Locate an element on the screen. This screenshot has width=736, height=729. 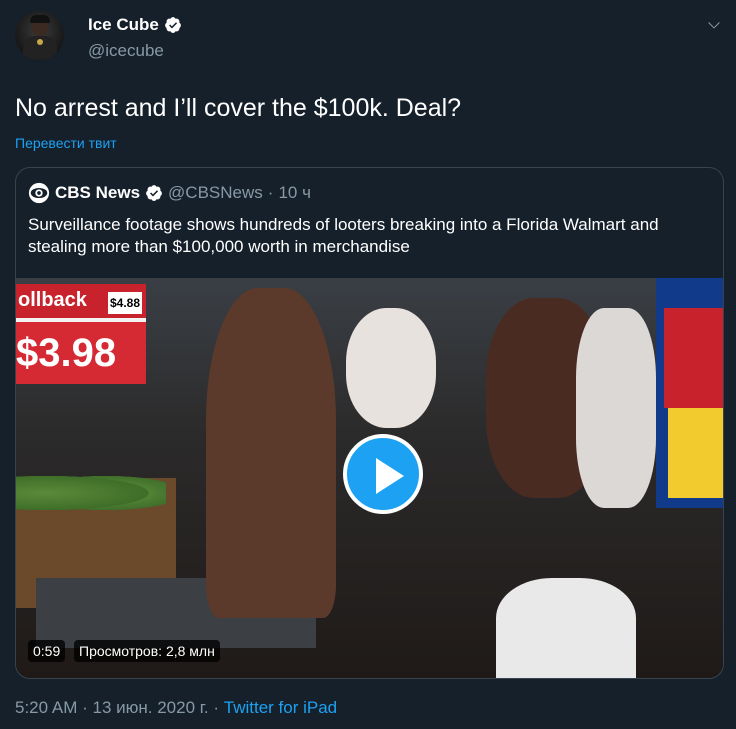
quoted-tweet-header: CBS News @CBSNews · 10 ч is located at coordinates (169, 193).